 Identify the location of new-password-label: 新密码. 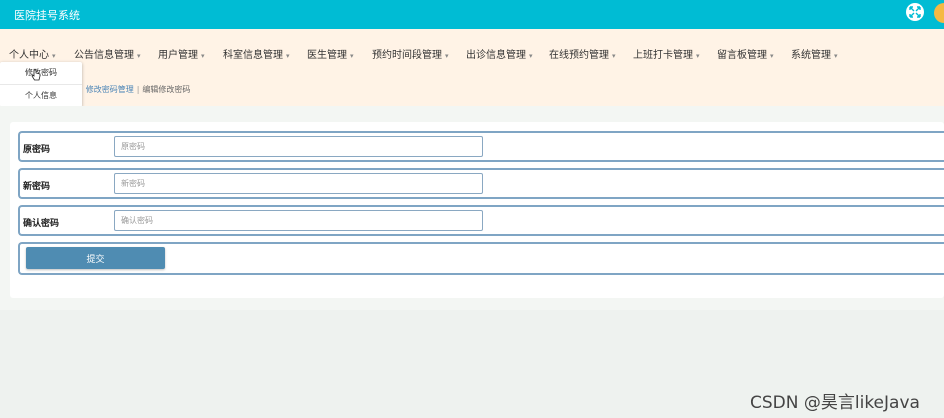
(37, 187).